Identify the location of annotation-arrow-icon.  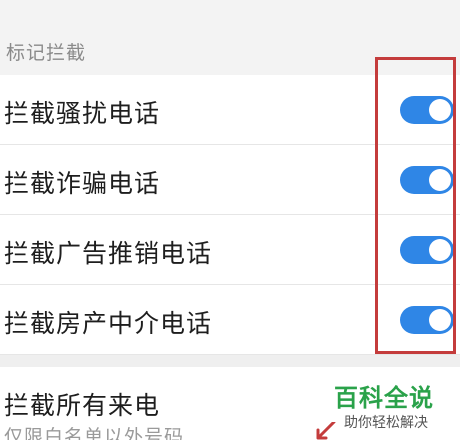
(326, 431).